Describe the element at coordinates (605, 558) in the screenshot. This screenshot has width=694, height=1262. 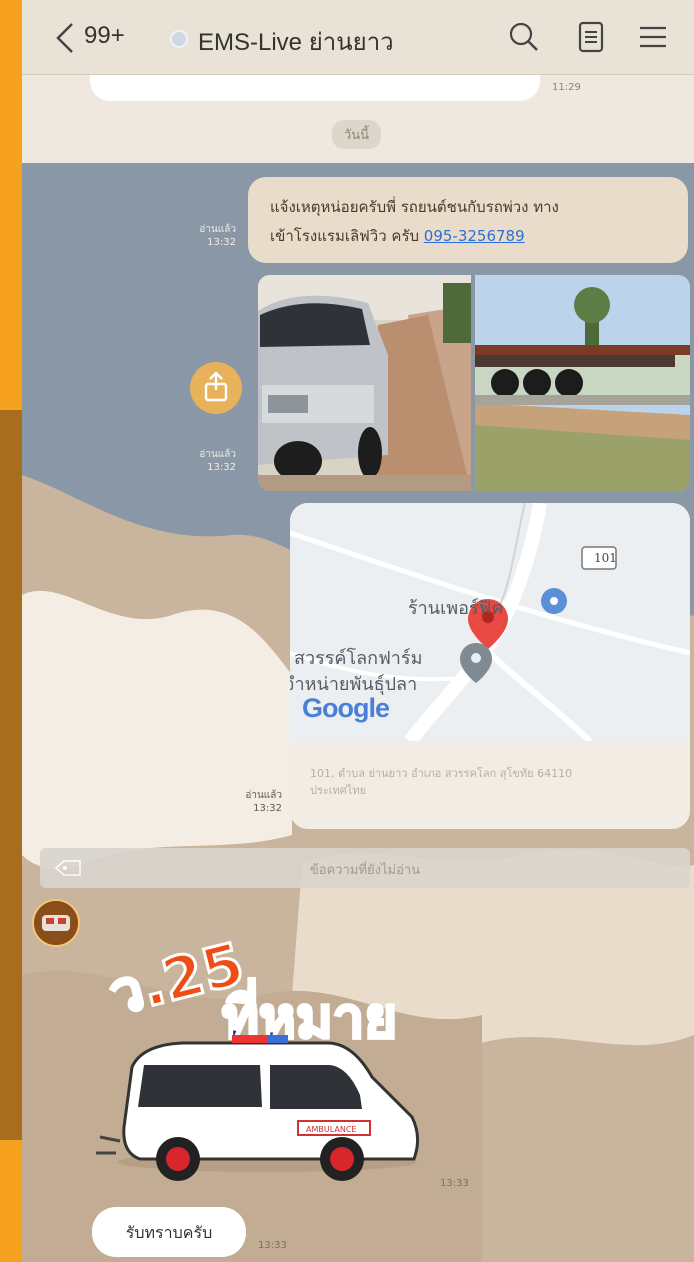
I see `road-sign-label: 101` at that location.